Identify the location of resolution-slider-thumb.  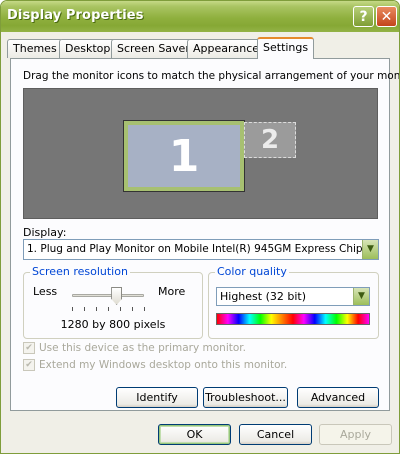
(117, 296).